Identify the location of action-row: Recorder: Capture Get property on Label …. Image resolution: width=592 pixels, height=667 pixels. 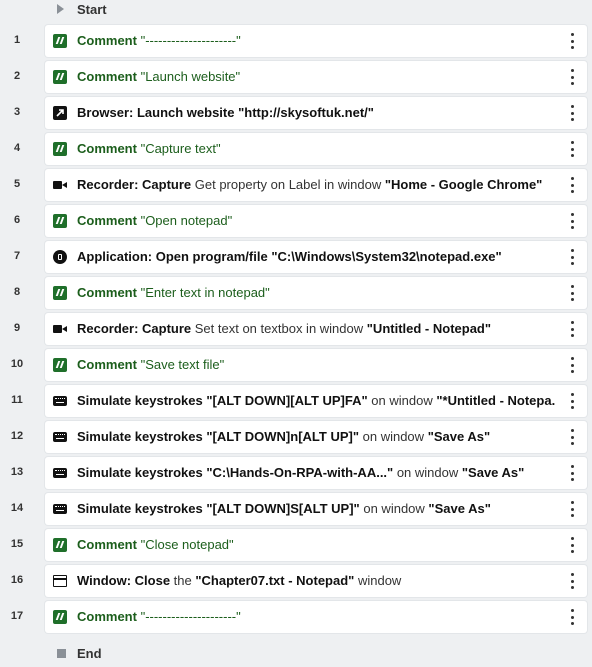
(316, 185).